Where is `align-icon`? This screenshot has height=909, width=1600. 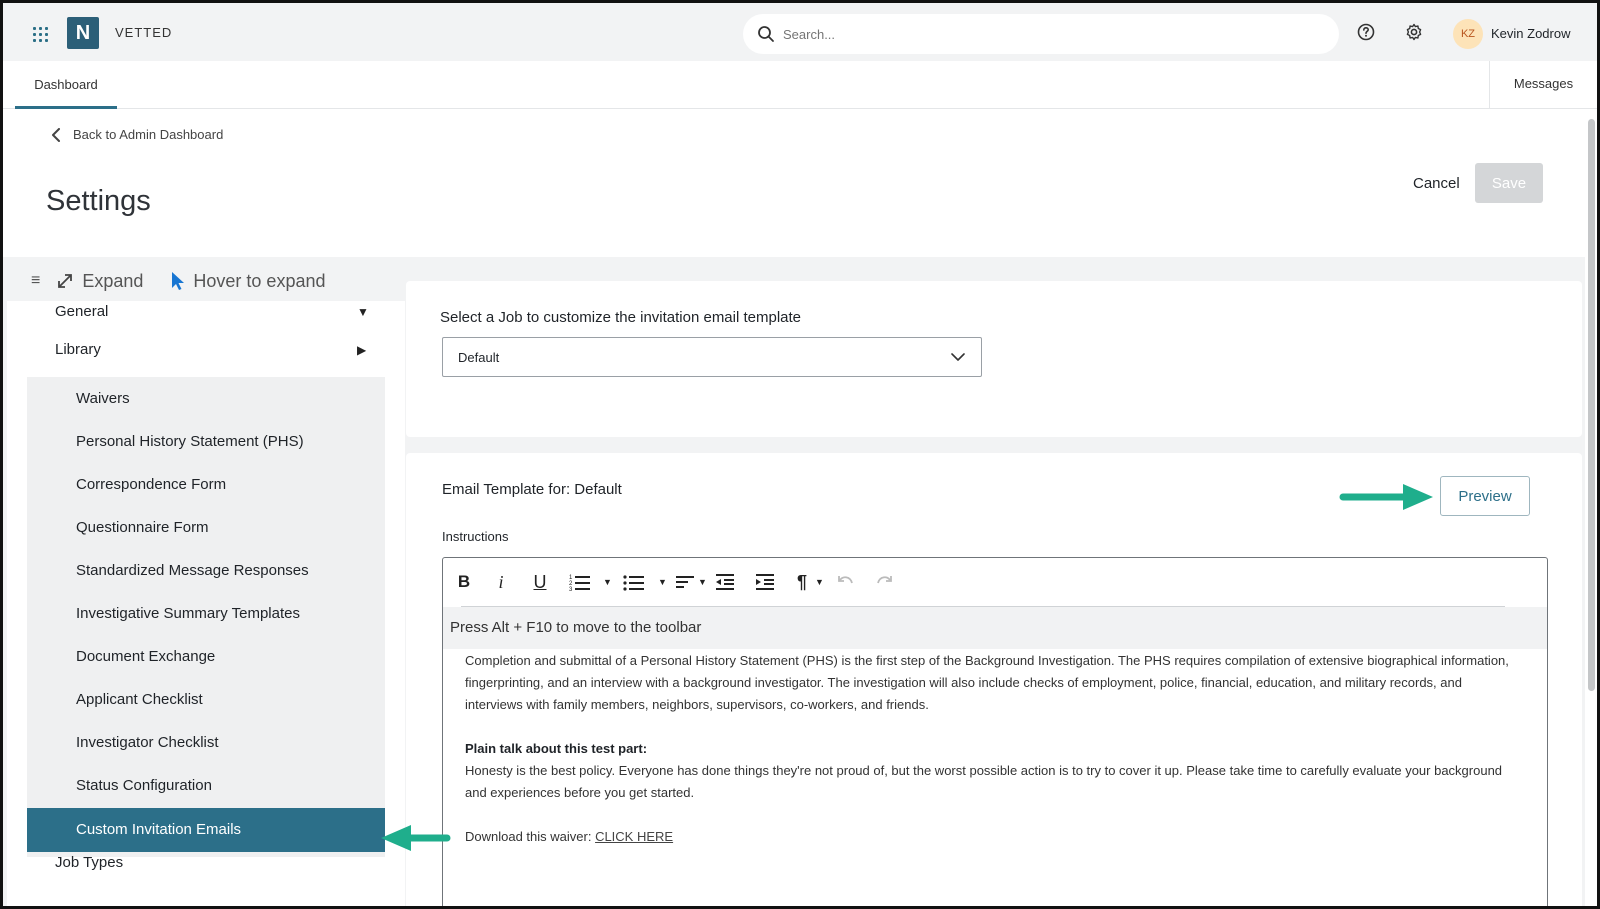
align-icon is located at coordinates (685, 582).